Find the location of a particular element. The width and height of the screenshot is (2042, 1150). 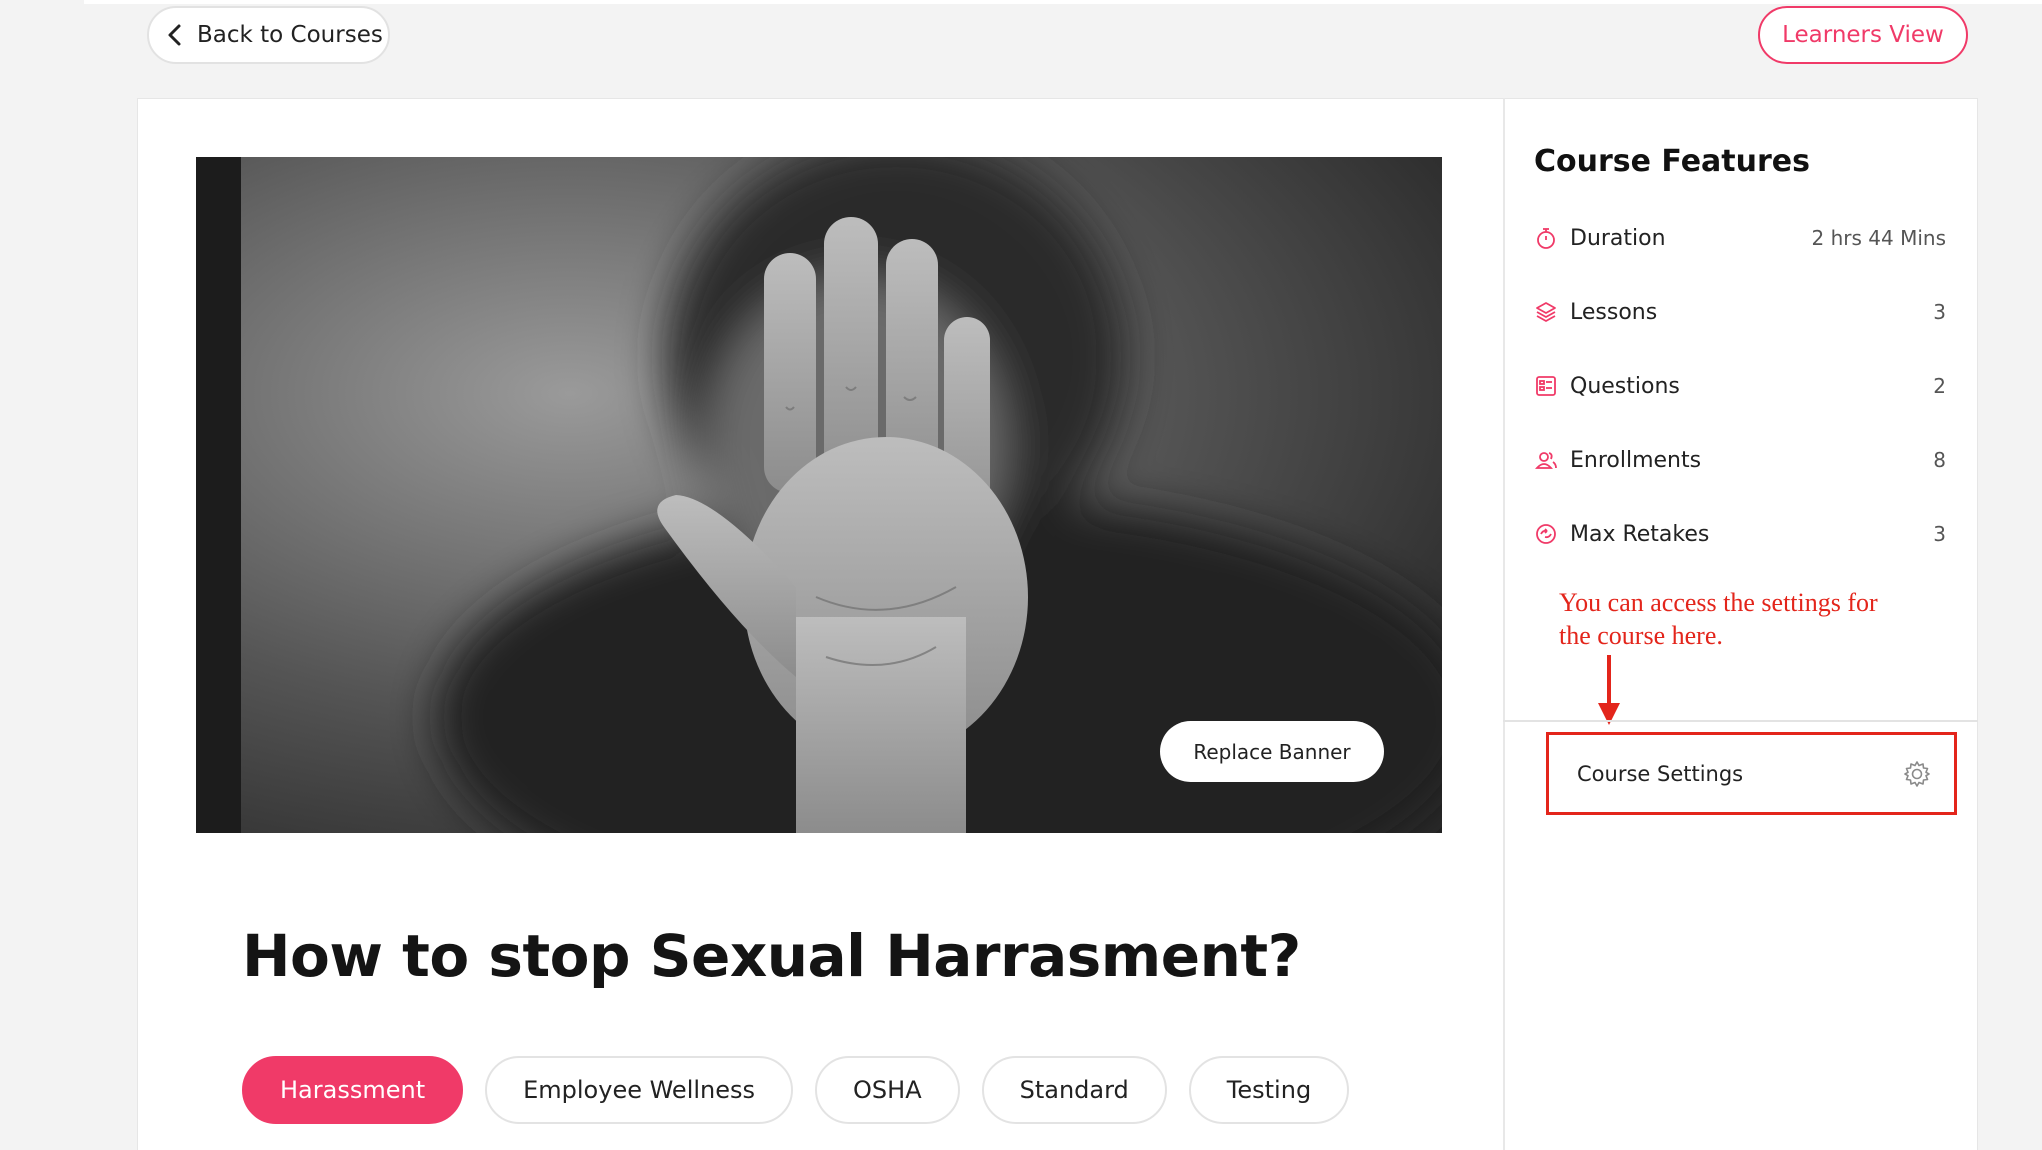

tag-label: OSHA is located at coordinates (887, 1090).